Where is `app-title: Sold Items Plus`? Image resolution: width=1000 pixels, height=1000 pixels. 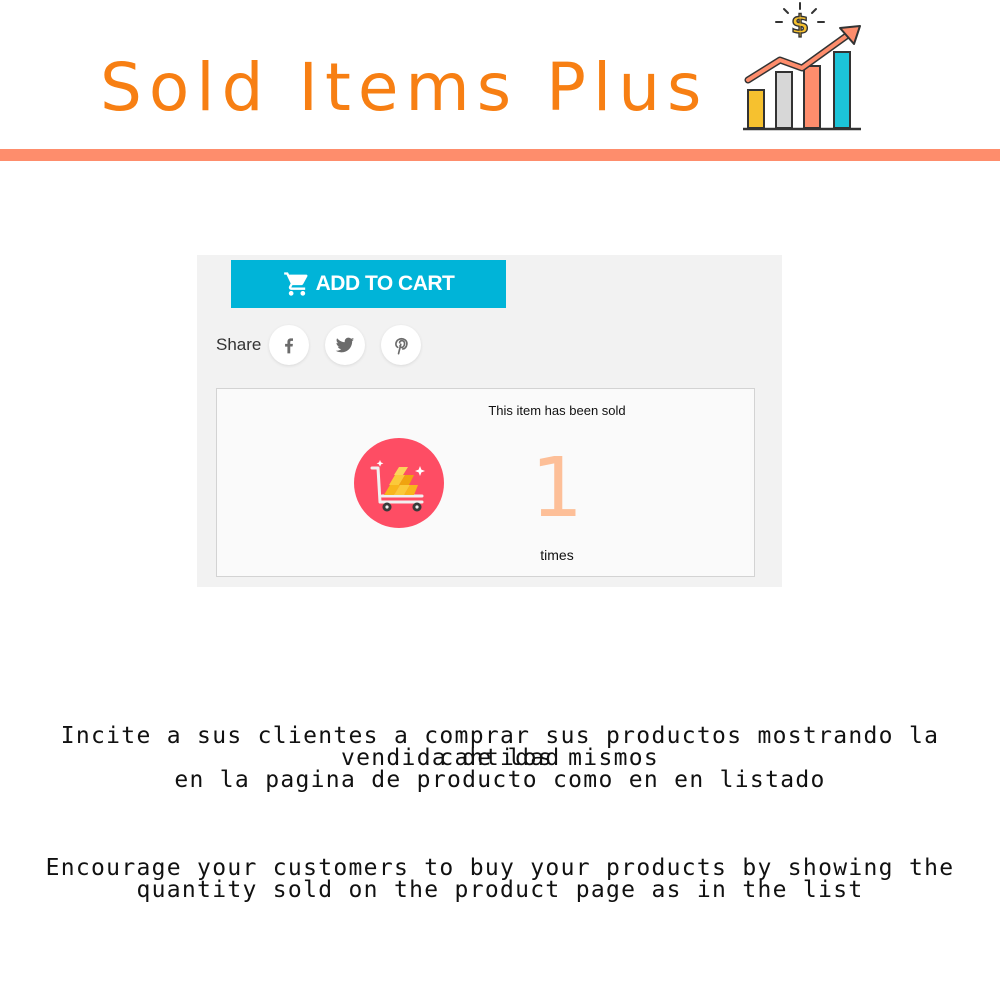 app-title: Sold Items Plus is located at coordinates (404, 87).